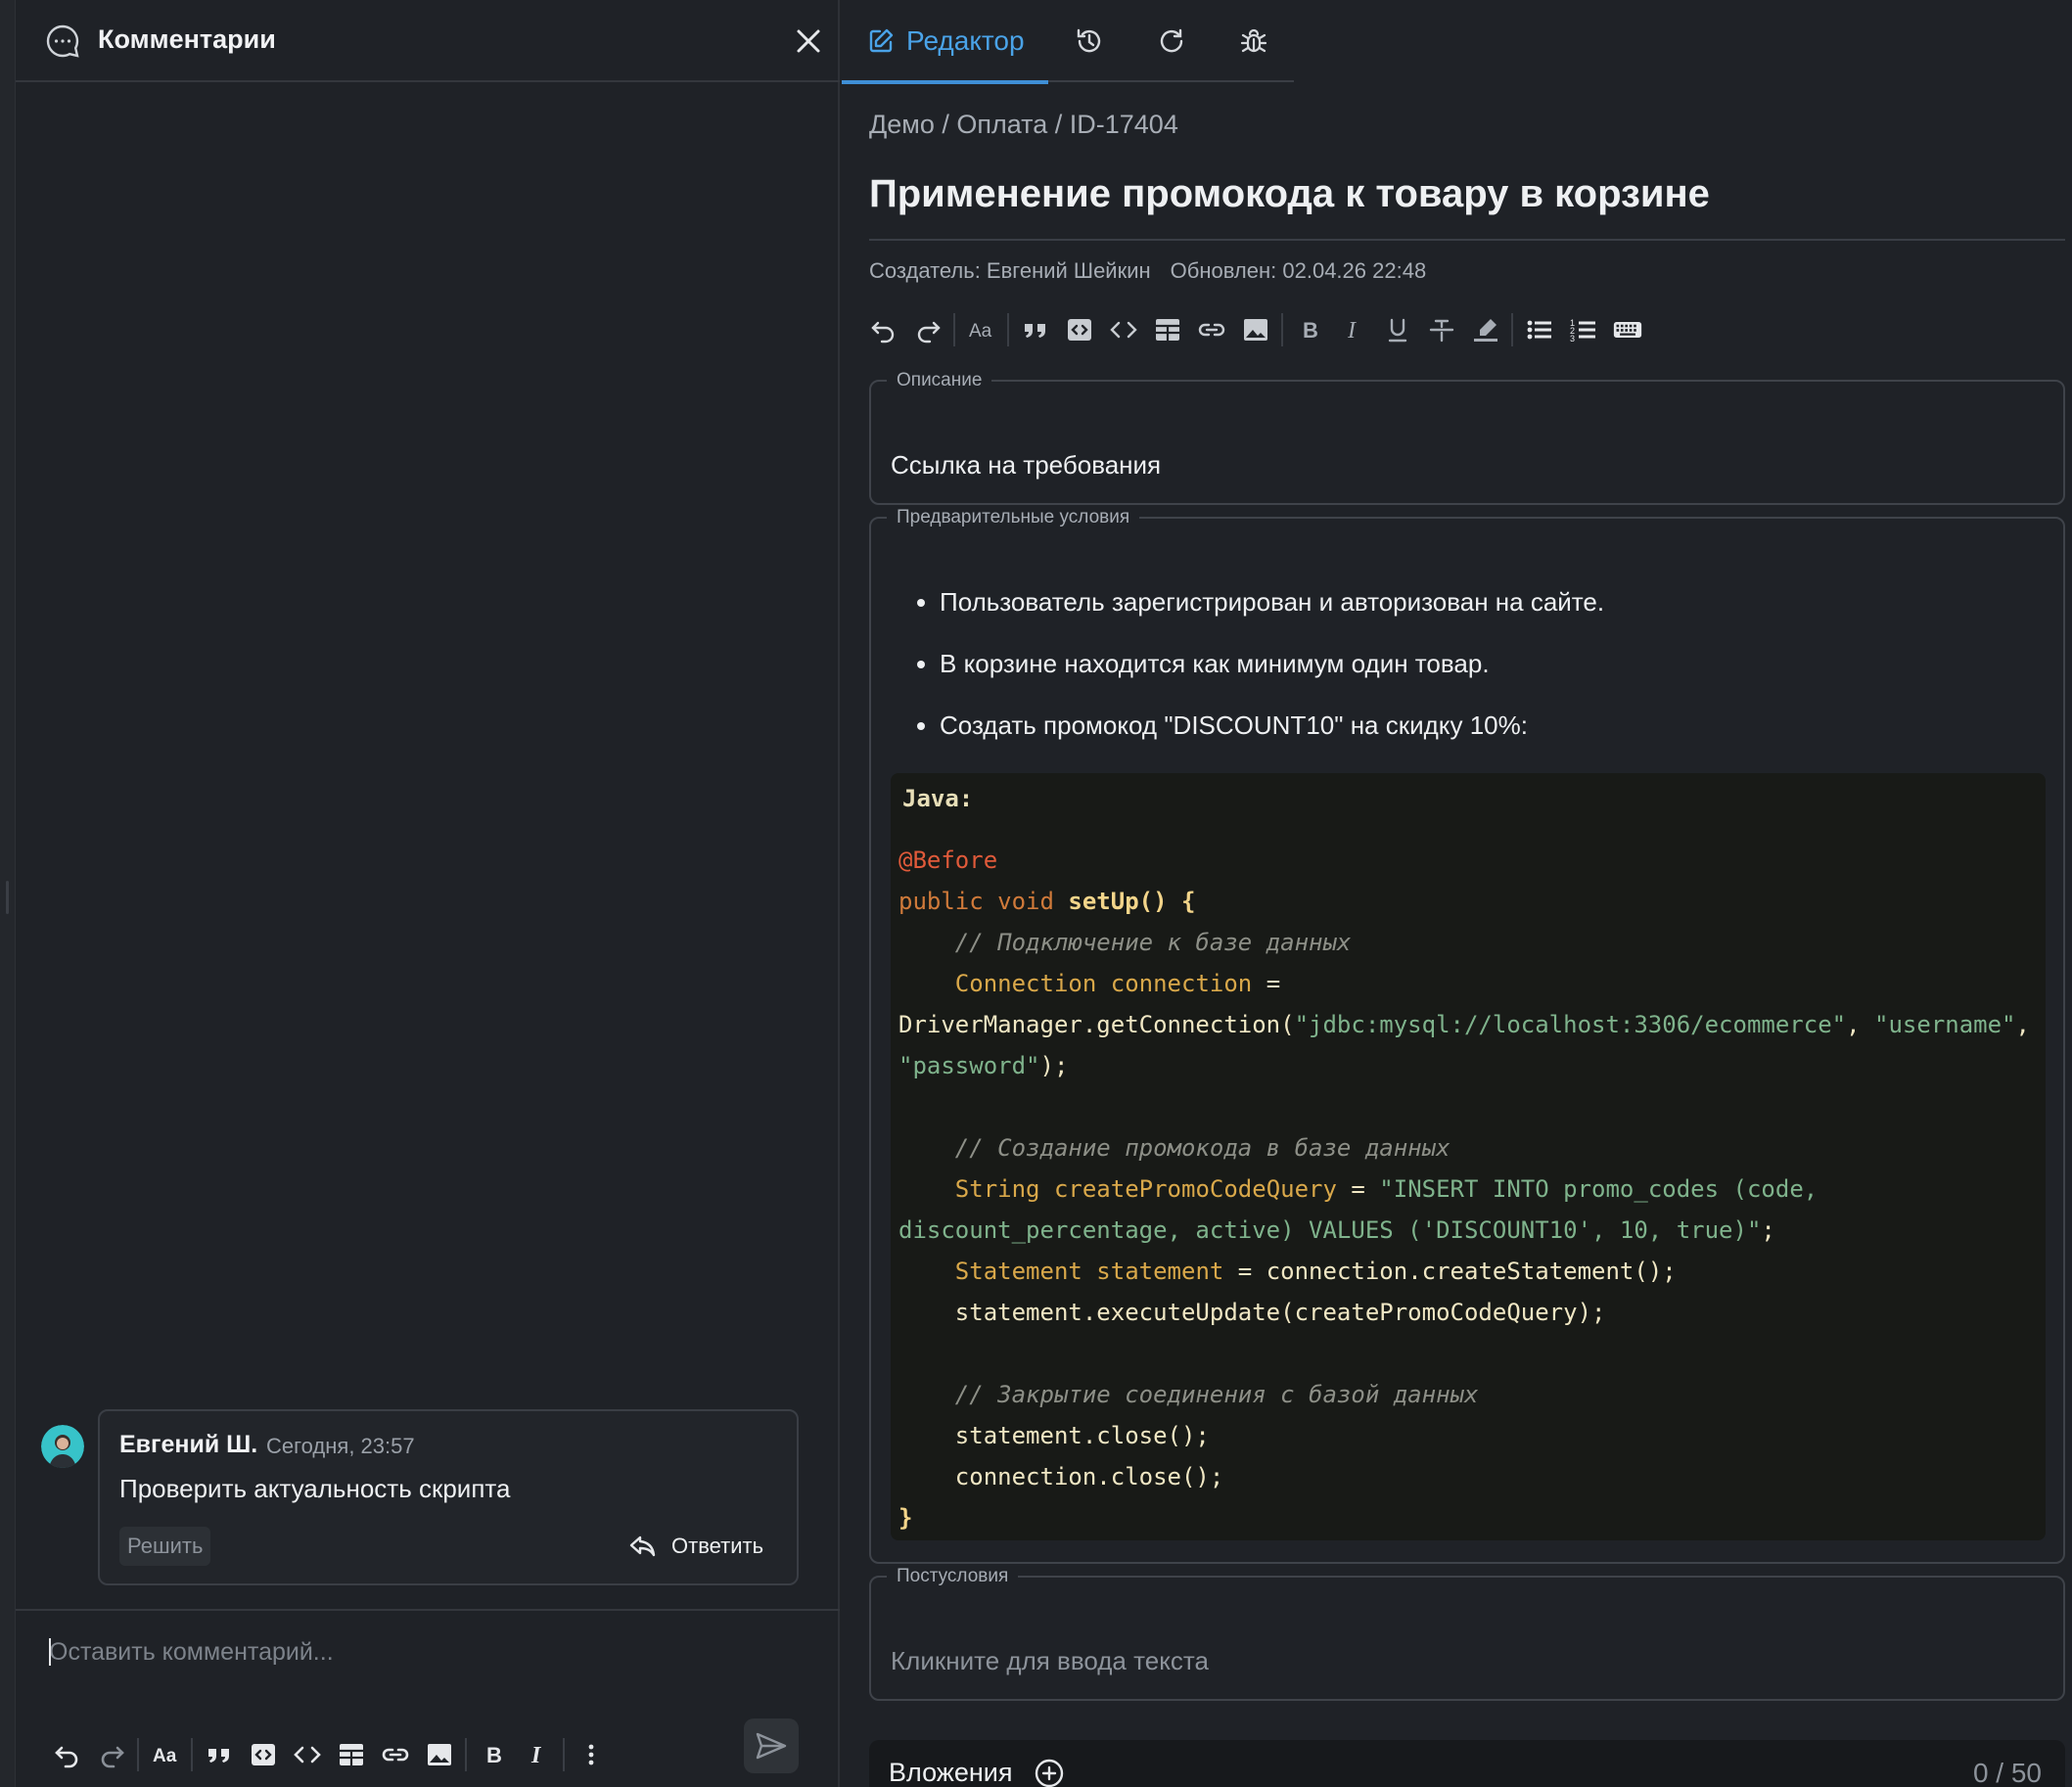 Image resolution: width=2072 pixels, height=1787 pixels. I want to click on bug-icon, so click(1253, 40).